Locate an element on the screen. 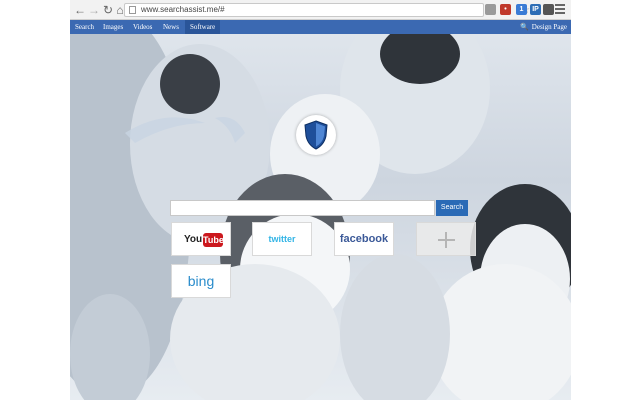  browser-chrome: ← → ↻ ⌂ www.searchassist.me/# ☆ • 1 IP is located at coordinates (320, 10).